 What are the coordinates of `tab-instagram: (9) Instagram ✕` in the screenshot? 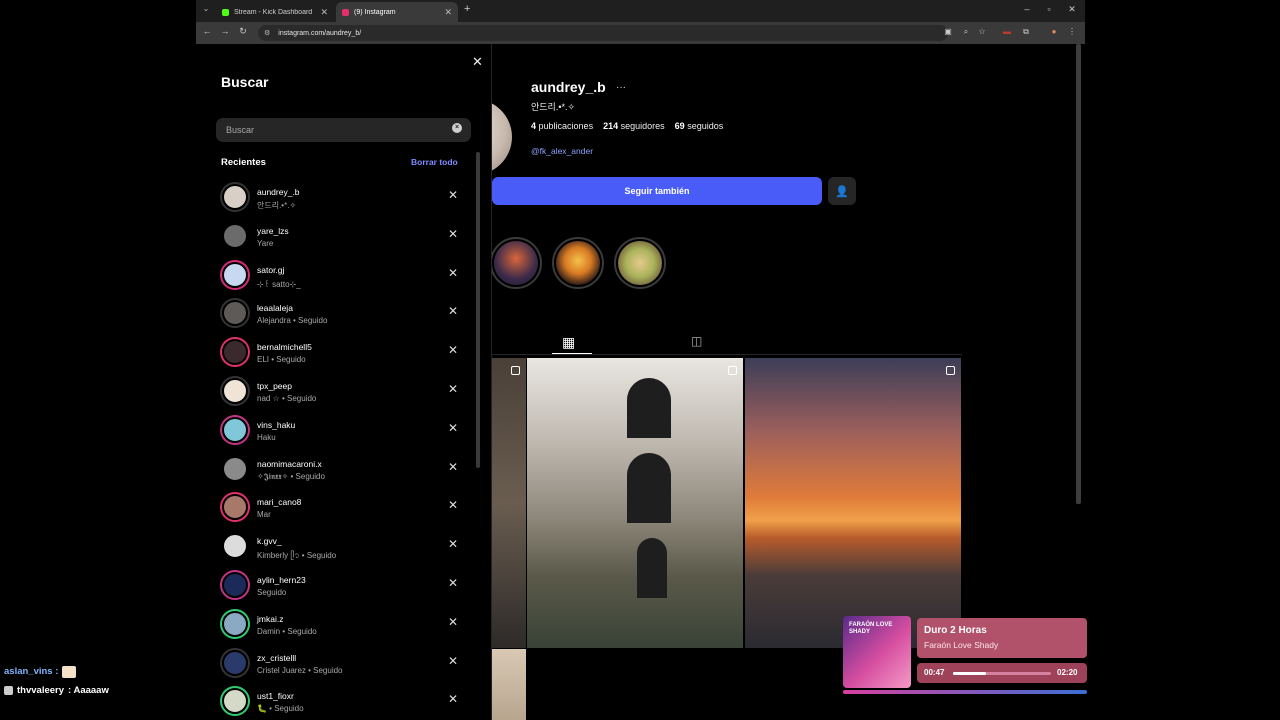 It's located at (397, 12).